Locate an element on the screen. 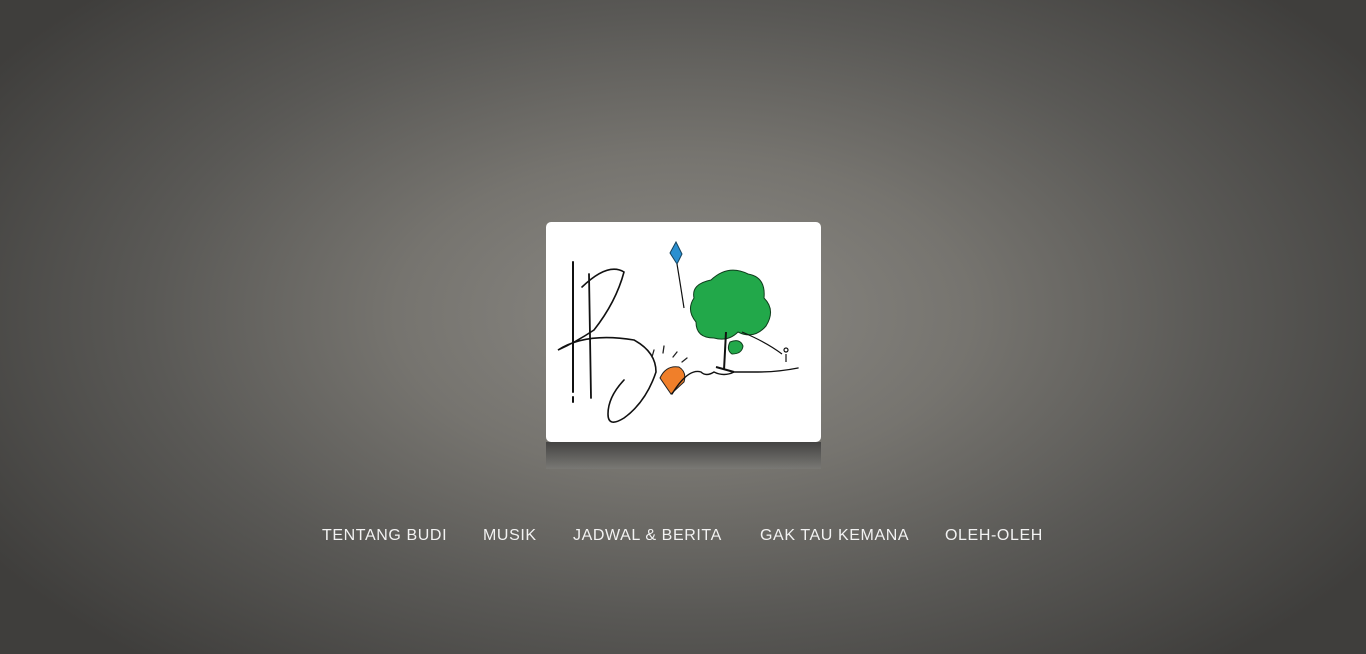 The width and height of the screenshot is (1366, 654). site-logo is located at coordinates (683, 332).